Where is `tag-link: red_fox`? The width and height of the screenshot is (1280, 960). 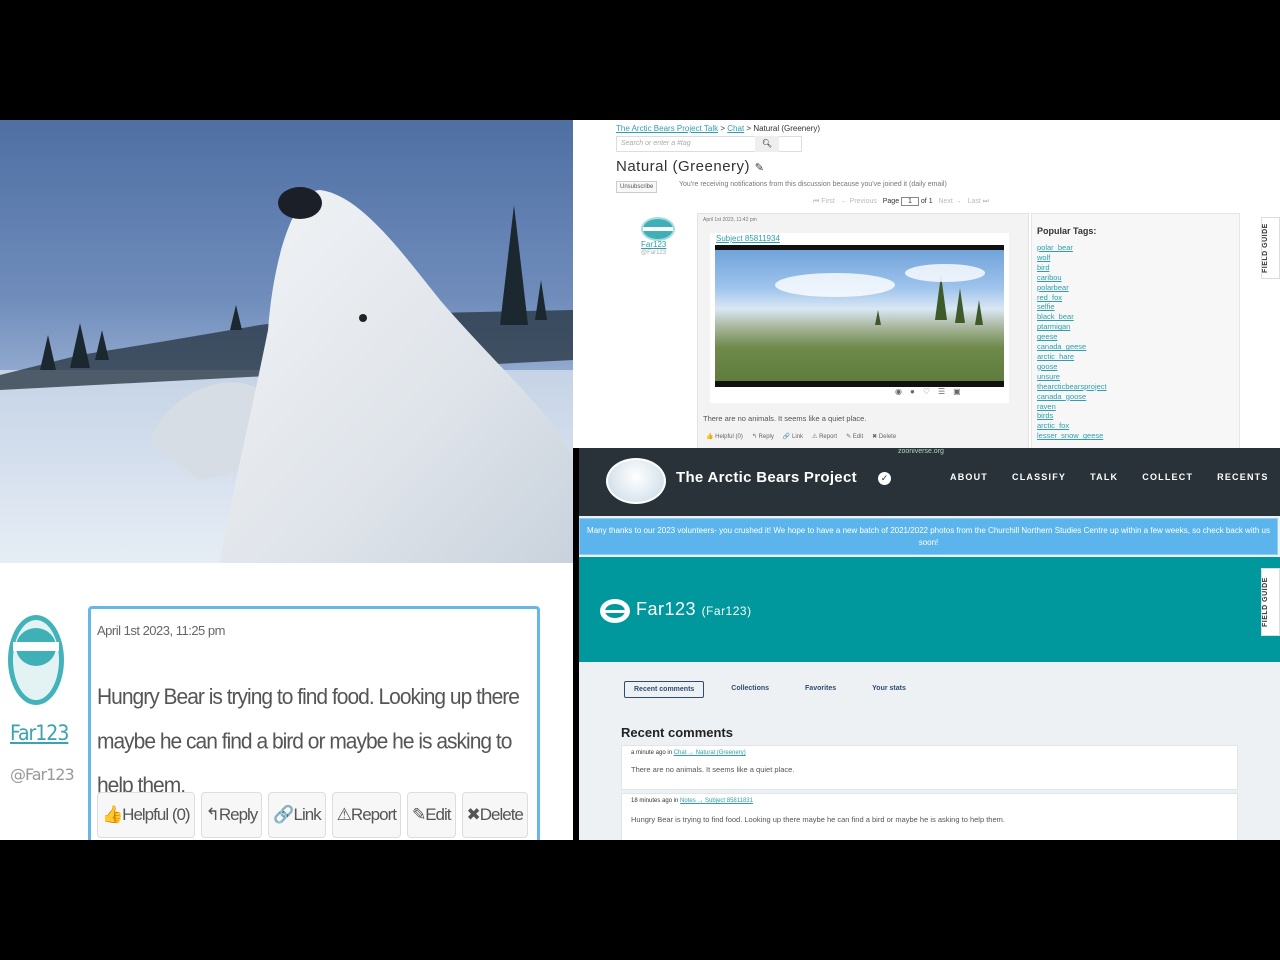
tag-link: red_fox is located at coordinates (1049, 297).